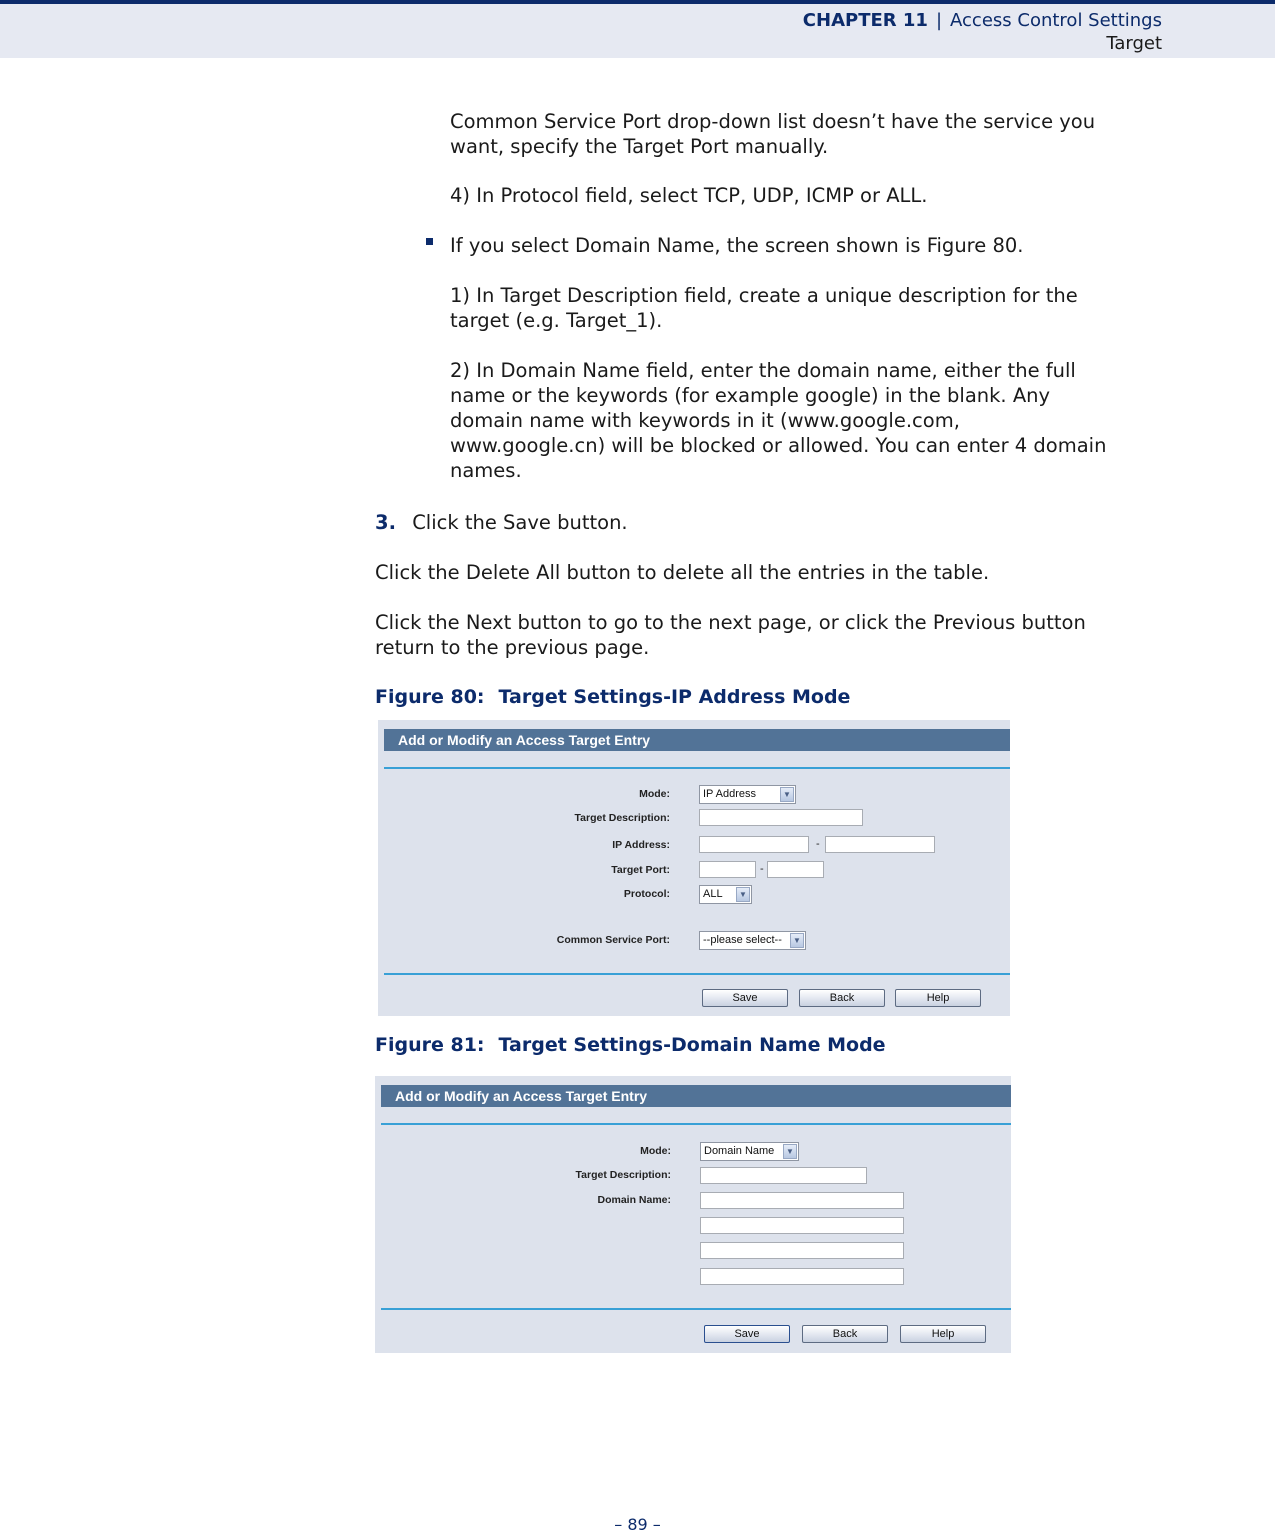 The image size is (1275, 1534). What do you see at coordinates (640, 870) in the screenshot?
I see `target-port-label: Target Port:` at bounding box center [640, 870].